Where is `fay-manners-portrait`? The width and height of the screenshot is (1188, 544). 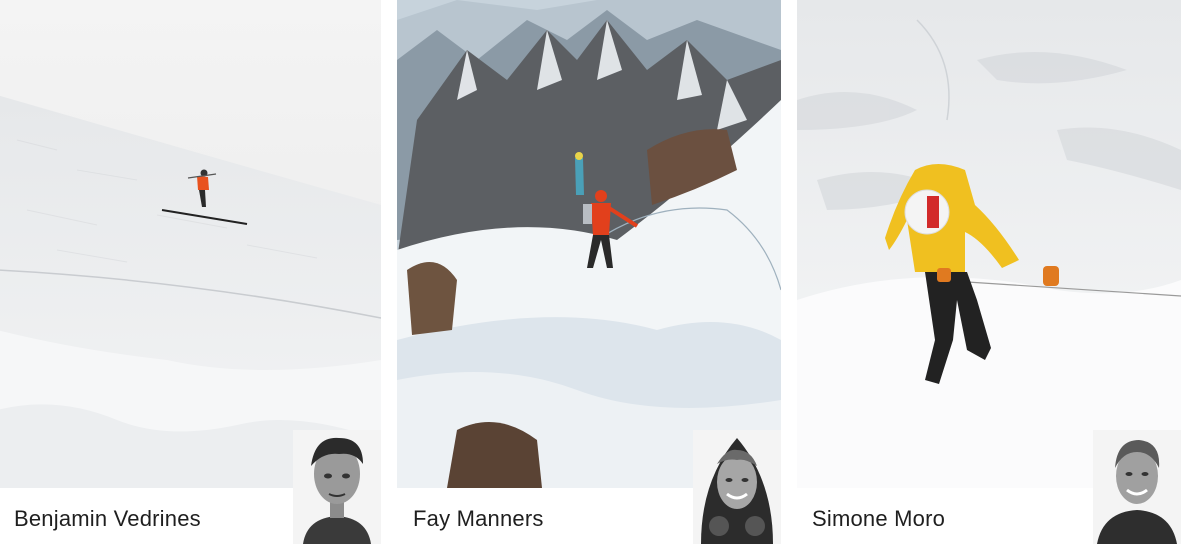 fay-manners-portrait is located at coordinates (737, 487).